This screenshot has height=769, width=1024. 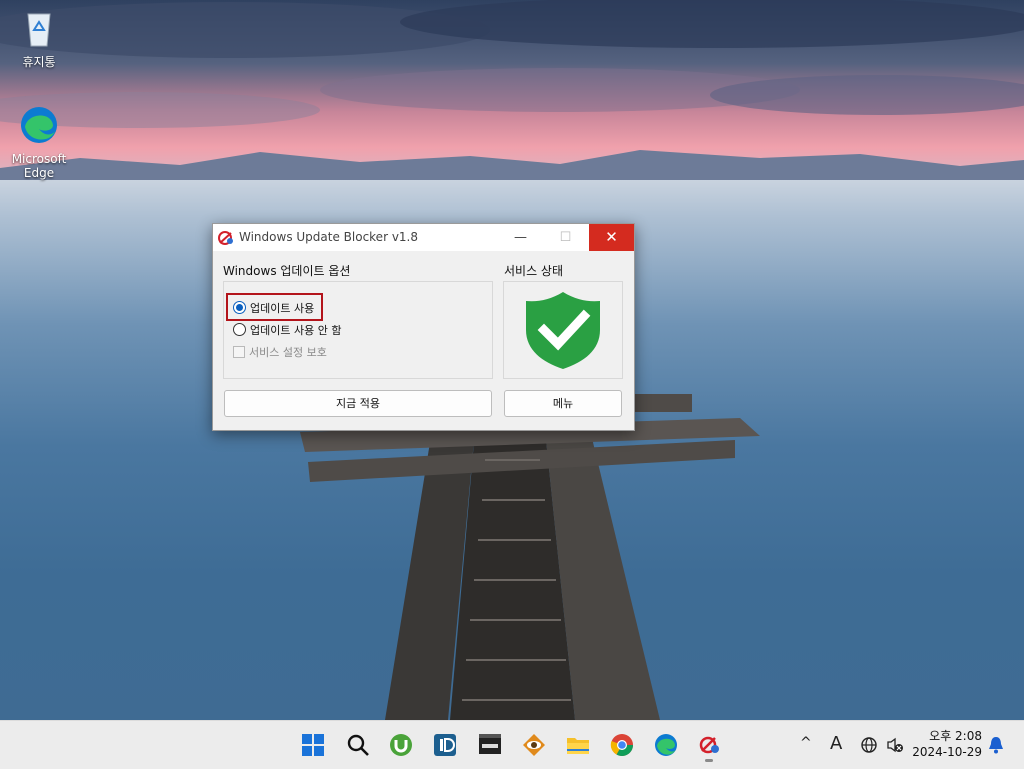 What do you see at coordinates (955, 736) in the screenshot?
I see `clock-time: 오후 2:08` at bounding box center [955, 736].